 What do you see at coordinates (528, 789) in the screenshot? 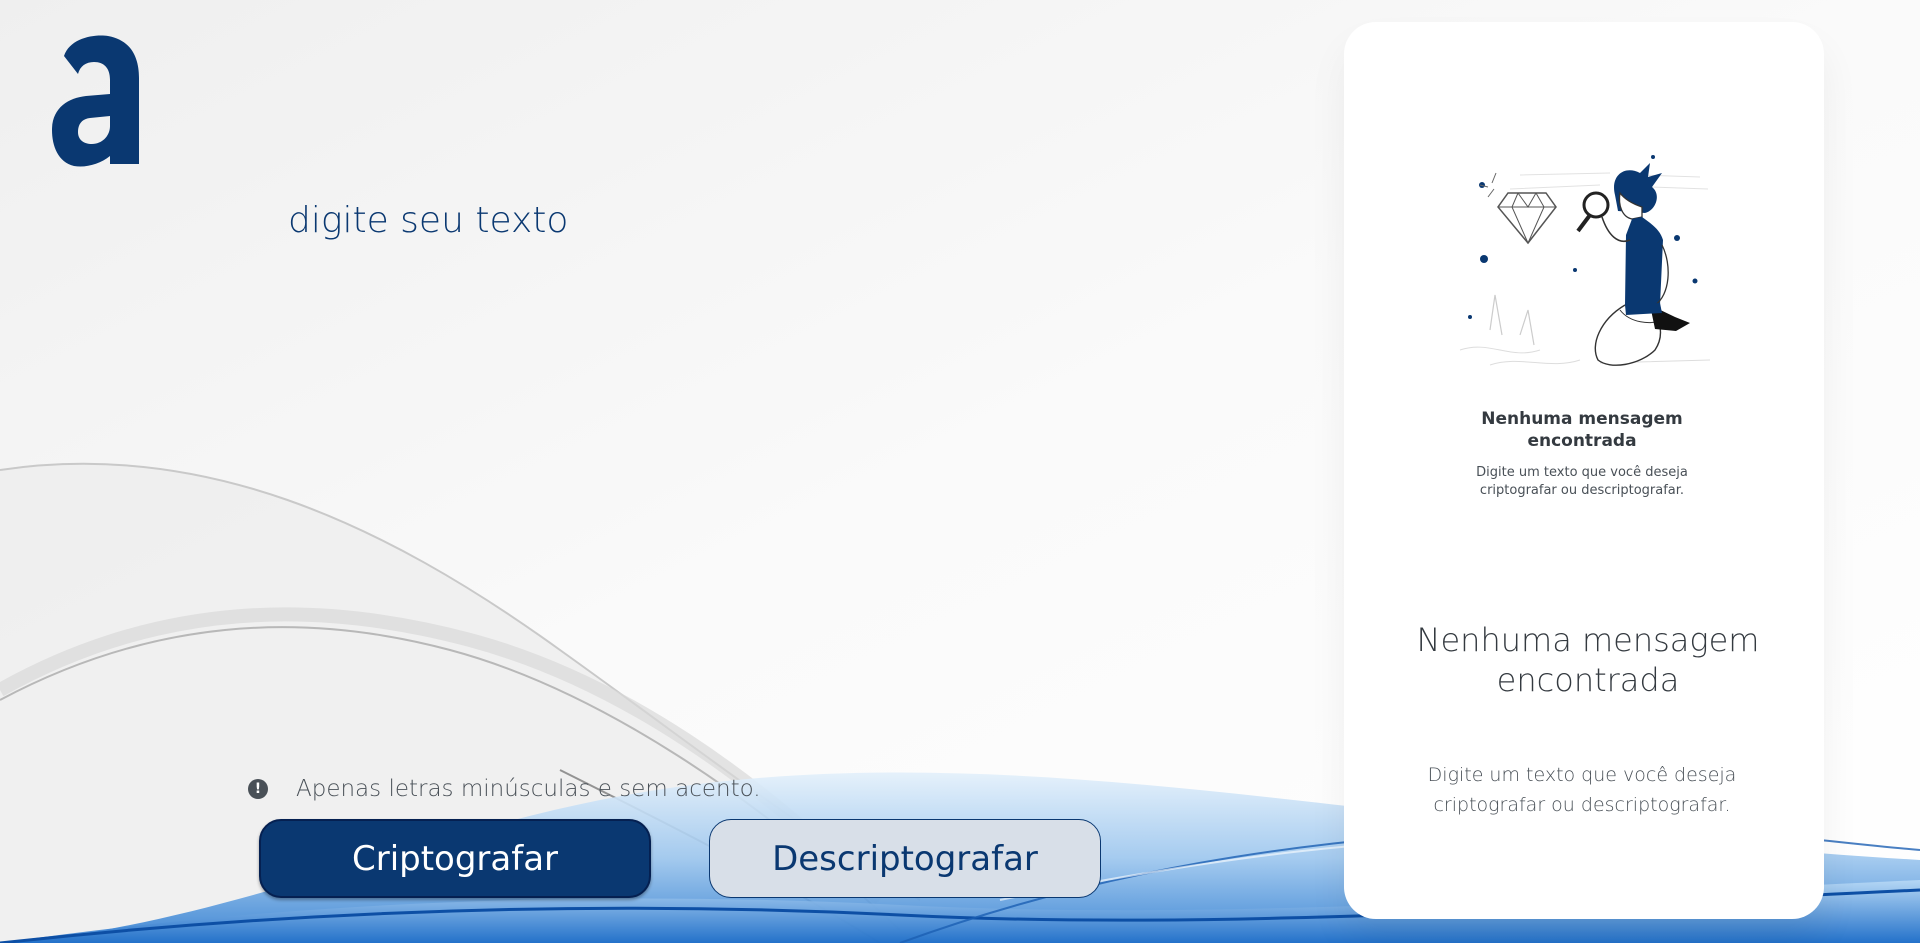
I see `hint-text: Apenas letras minúsculas e sem acento.` at bounding box center [528, 789].